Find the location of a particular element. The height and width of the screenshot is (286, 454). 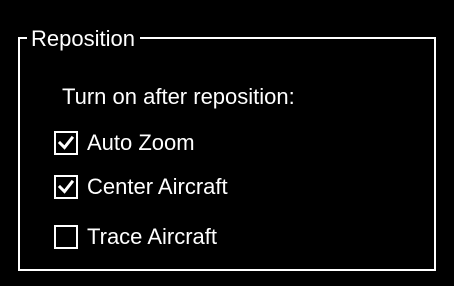

center-aircraft-label: Center Aircraft is located at coordinates (157, 186).